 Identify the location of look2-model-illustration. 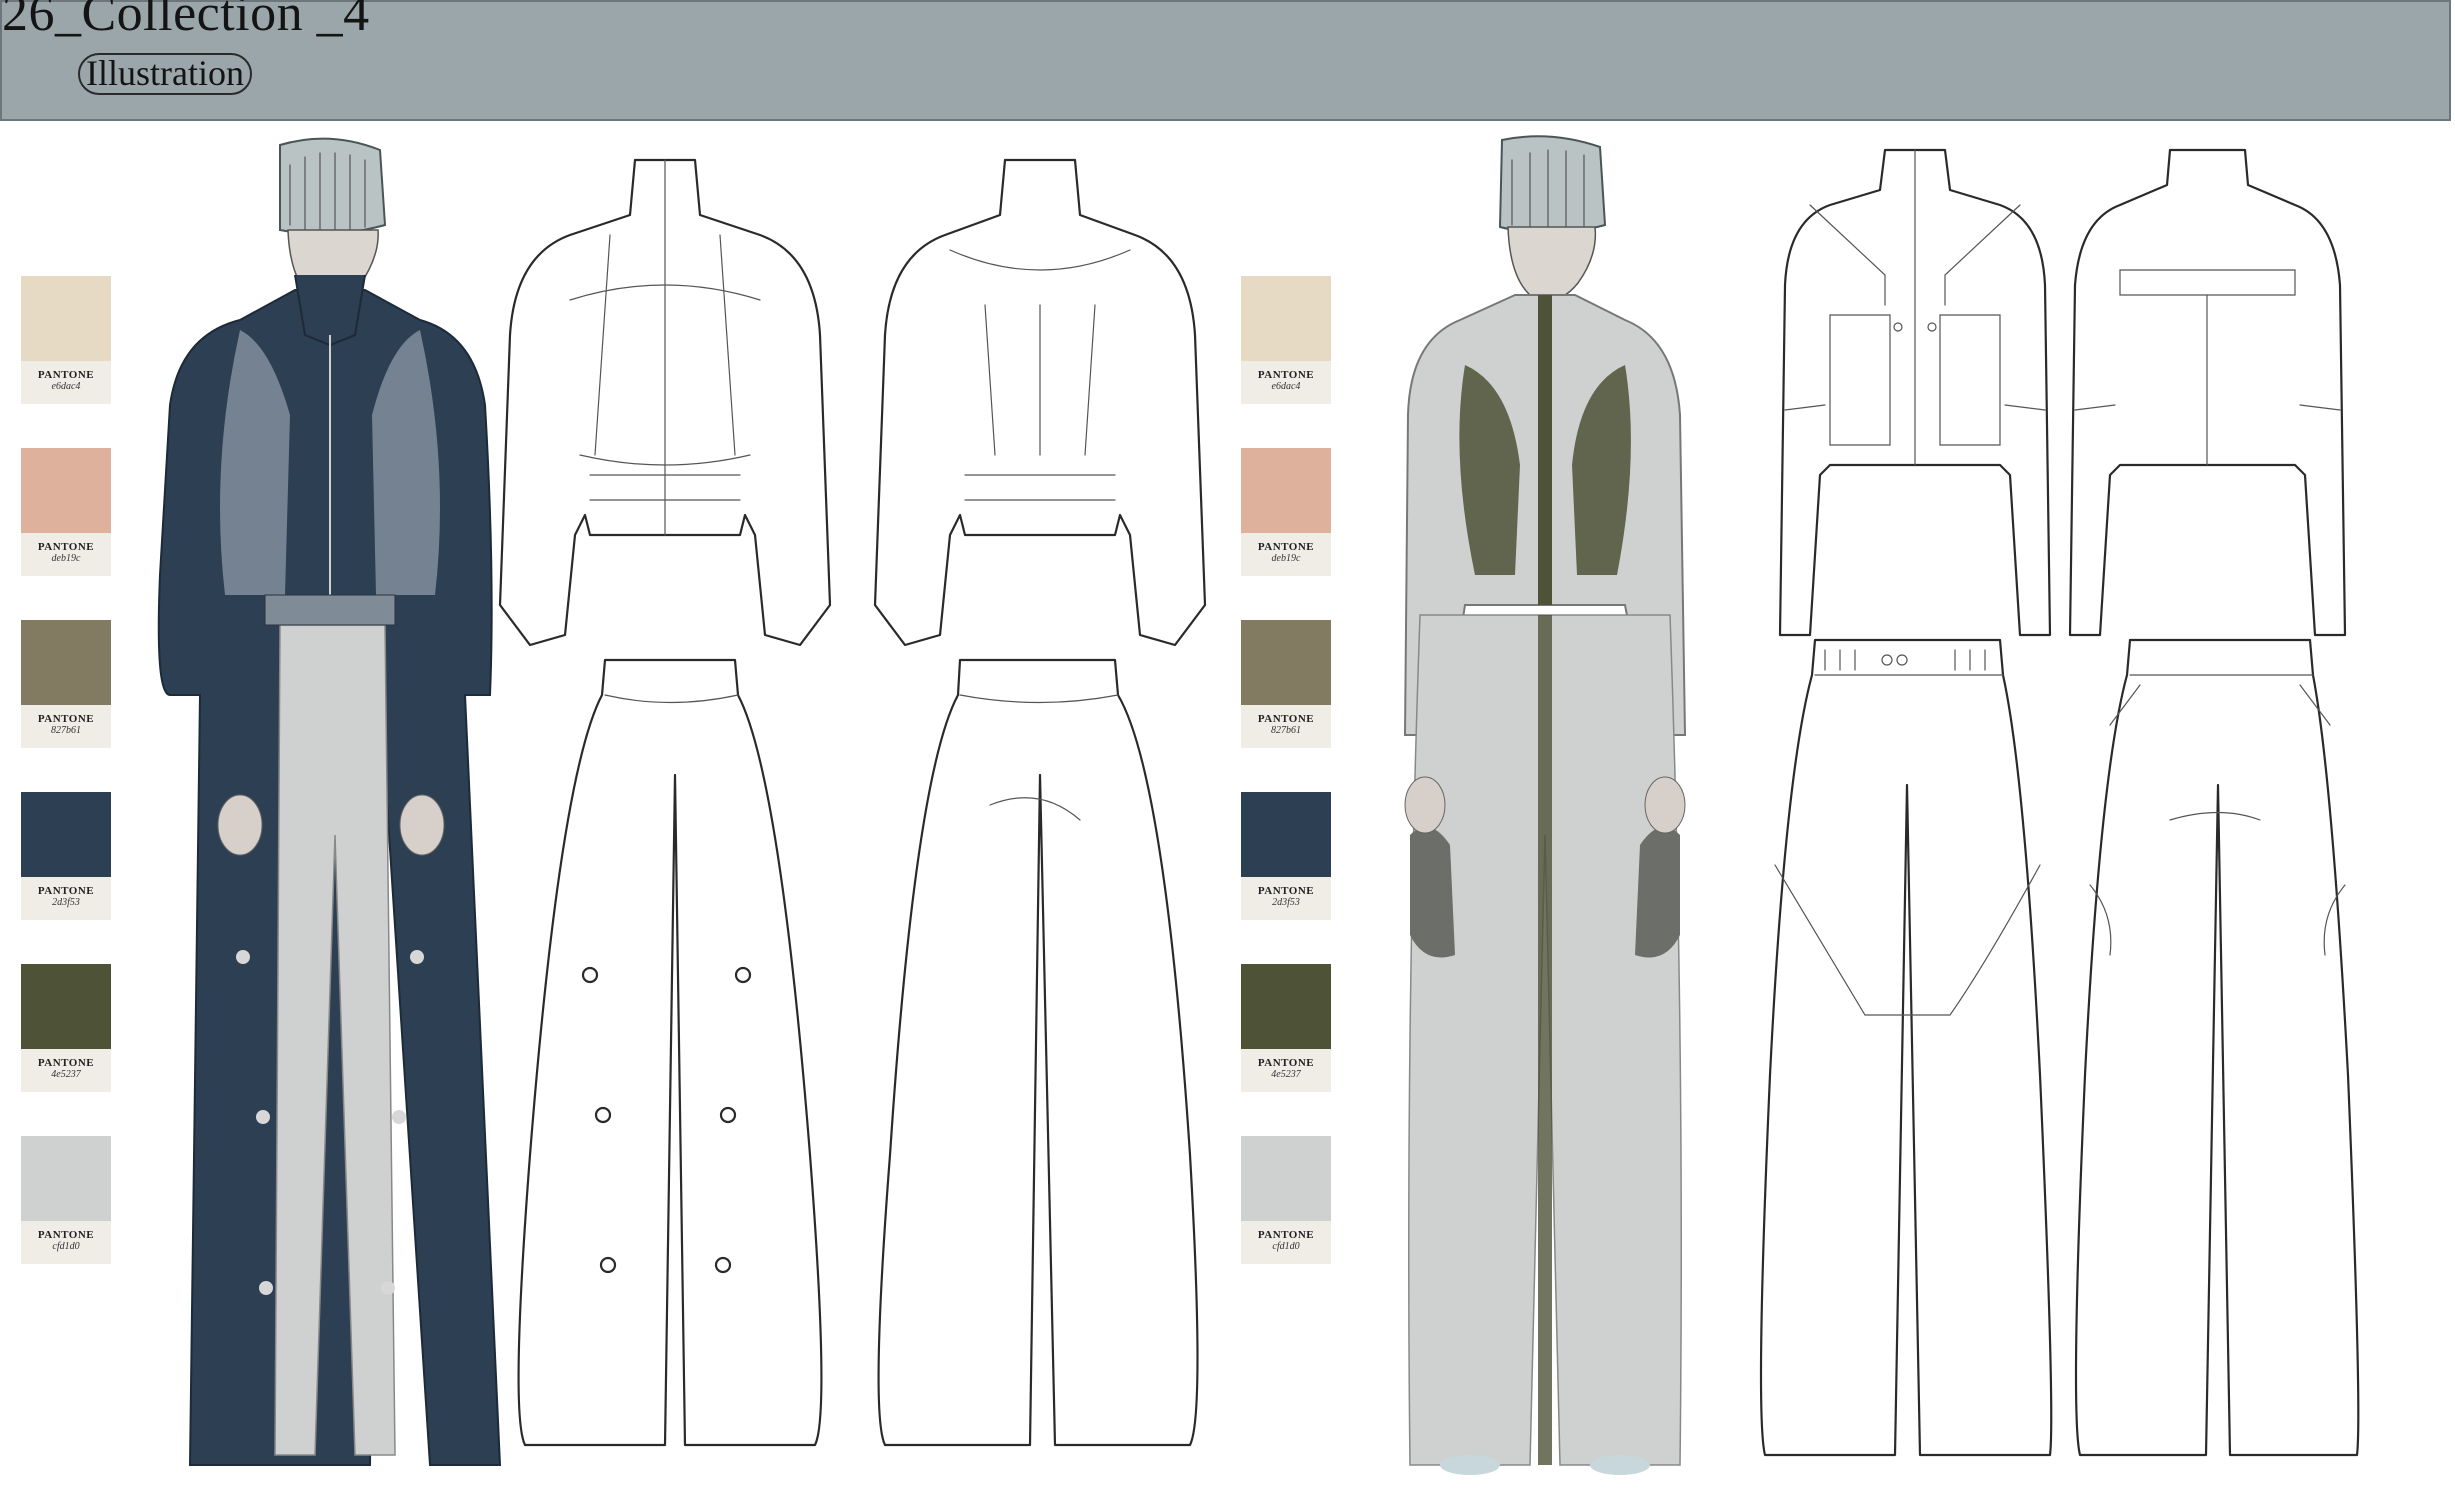
(1545, 805).